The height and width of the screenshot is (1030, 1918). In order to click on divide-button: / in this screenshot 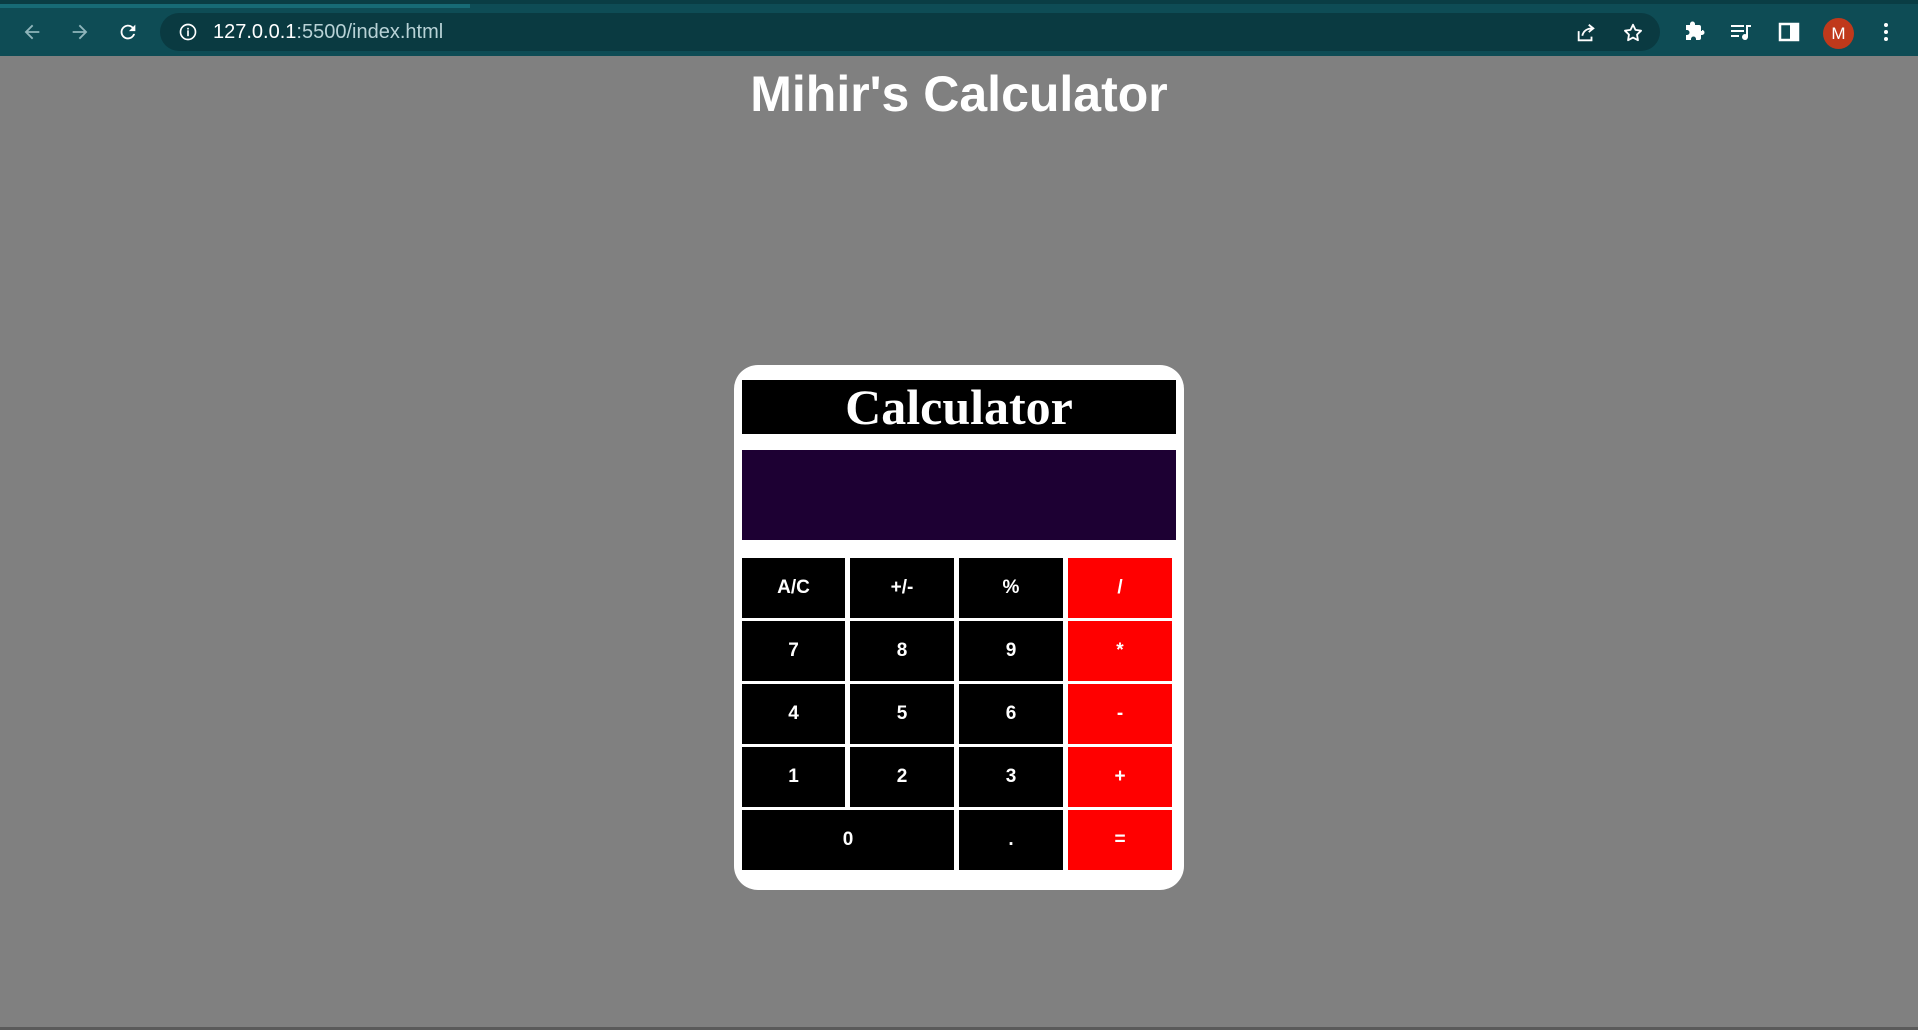, I will do `click(1120, 588)`.